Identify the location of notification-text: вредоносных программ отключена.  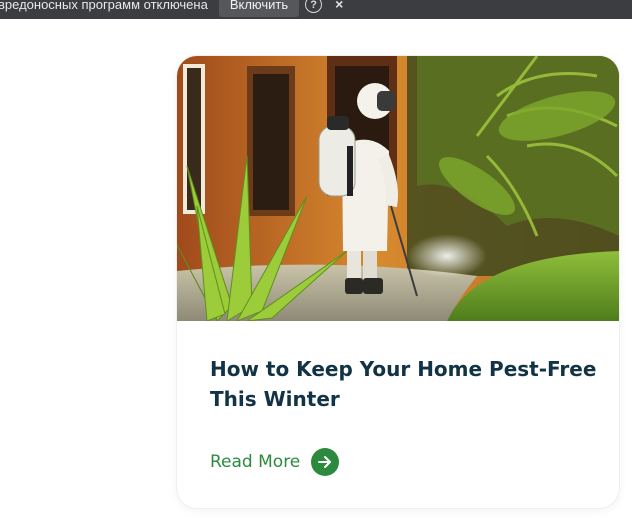
(104, 6).